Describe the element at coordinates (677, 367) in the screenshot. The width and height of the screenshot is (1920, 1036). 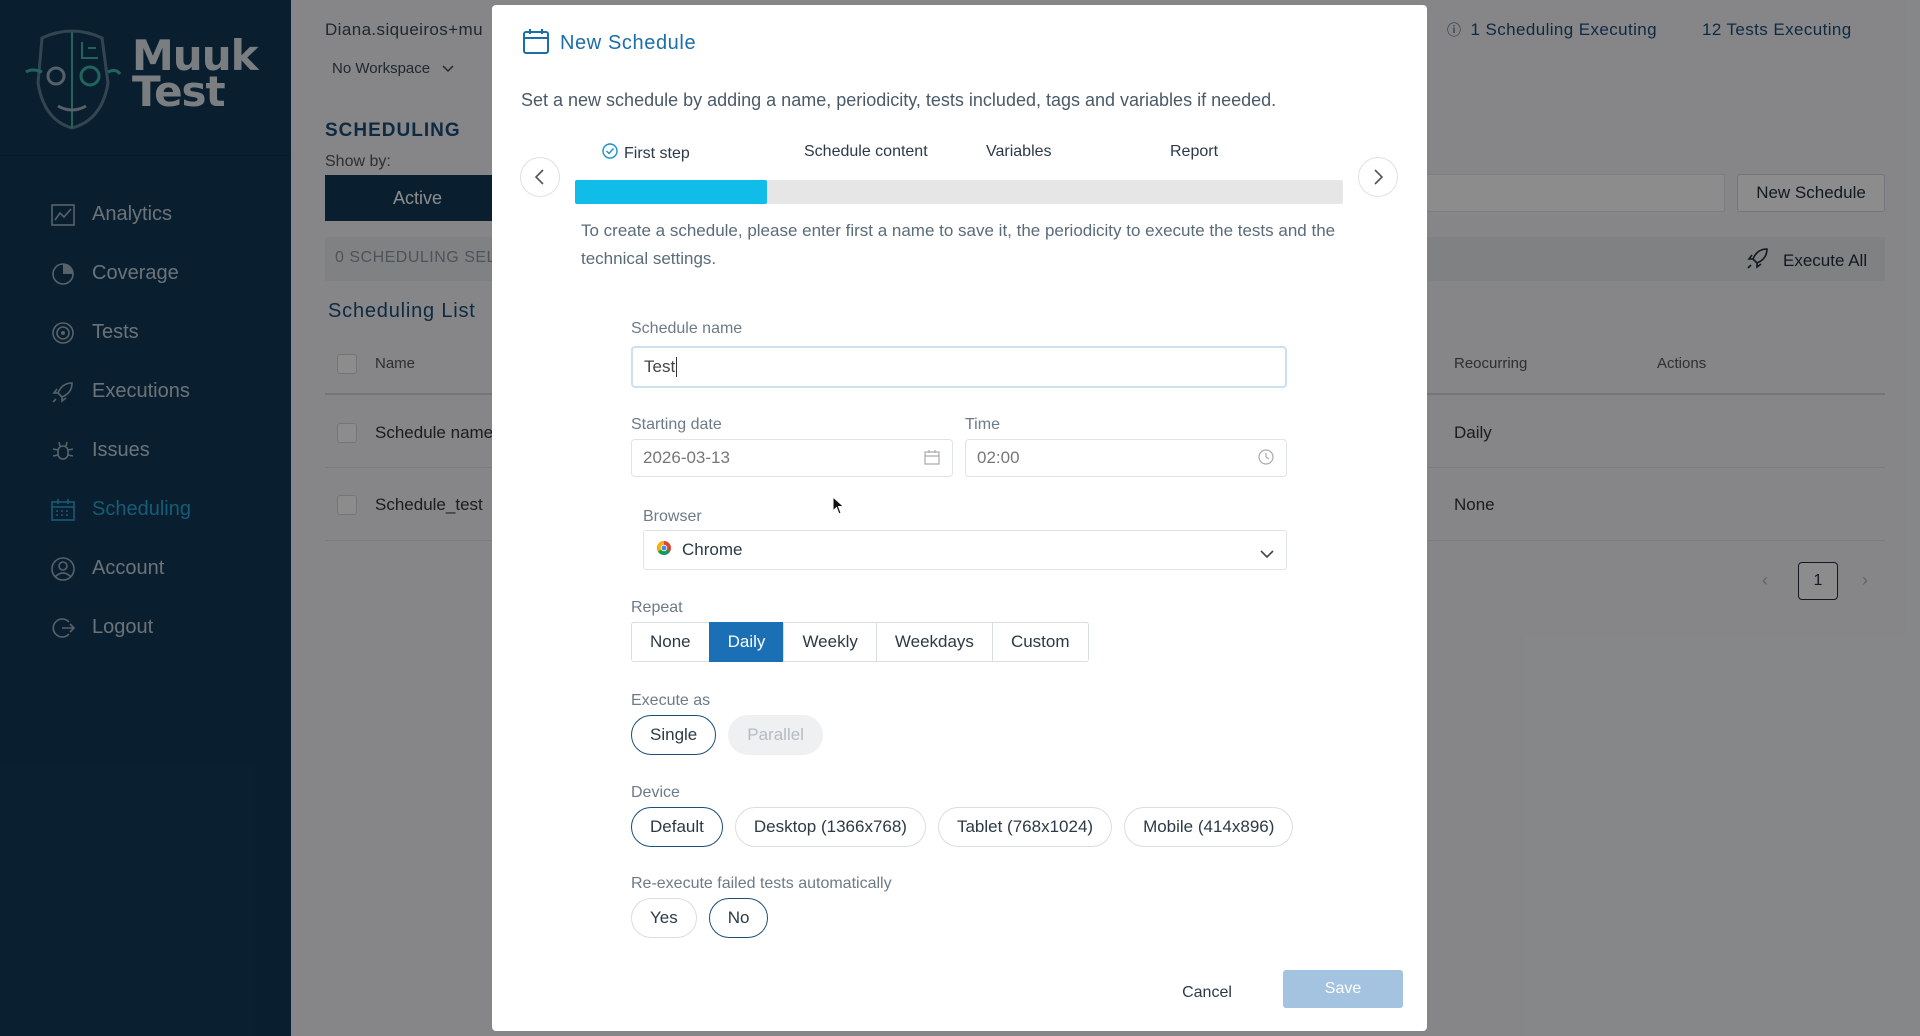
I see `text-caret` at that location.